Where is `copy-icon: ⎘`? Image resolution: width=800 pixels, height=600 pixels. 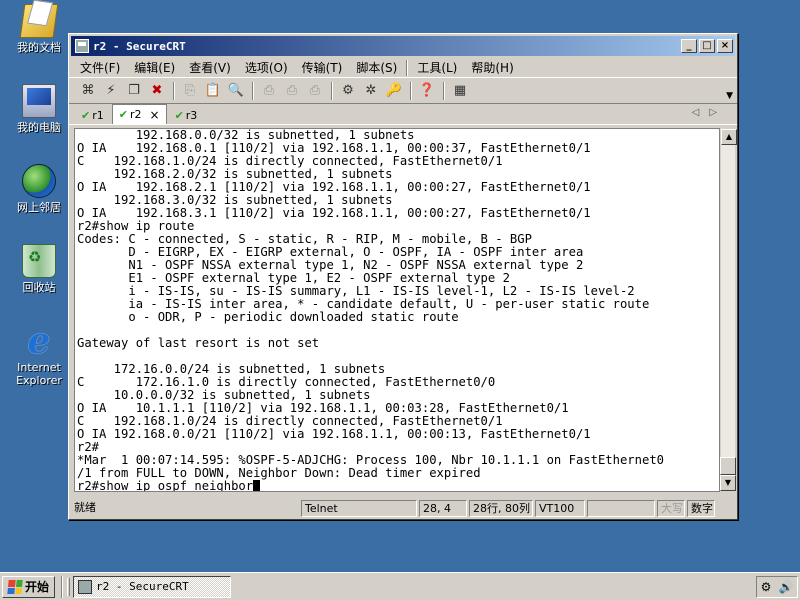
copy-icon: ⎘ is located at coordinates (190, 91).